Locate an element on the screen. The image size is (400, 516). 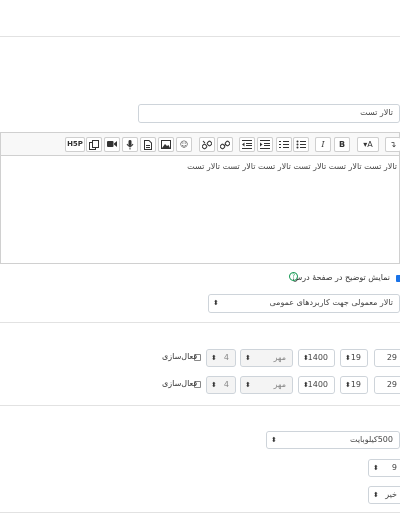
microphone-icon is located at coordinates (130, 145).